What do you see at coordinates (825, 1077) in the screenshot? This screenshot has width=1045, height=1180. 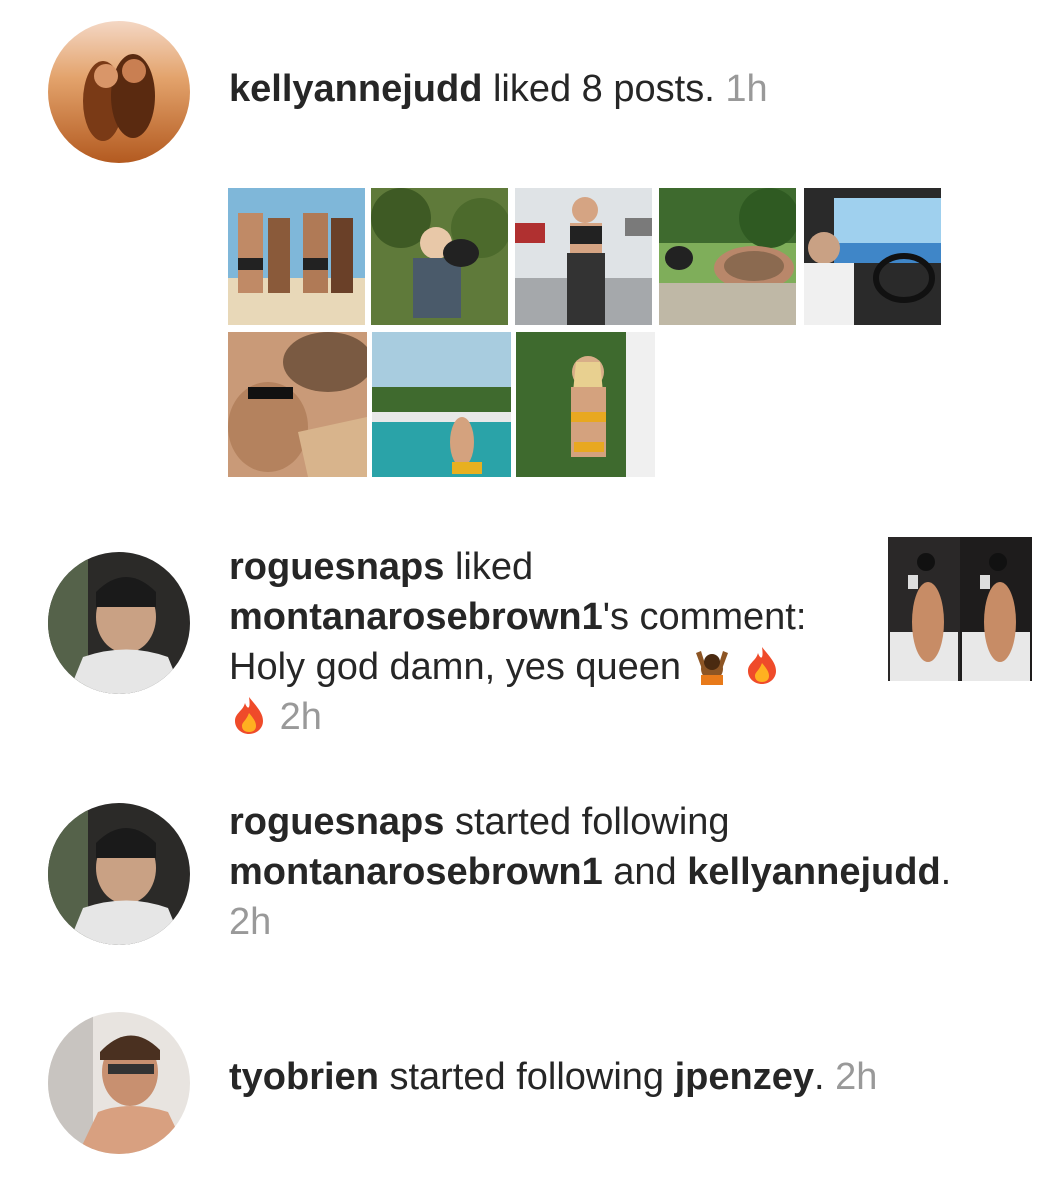 I see `period-text: .` at bounding box center [825, 1077].